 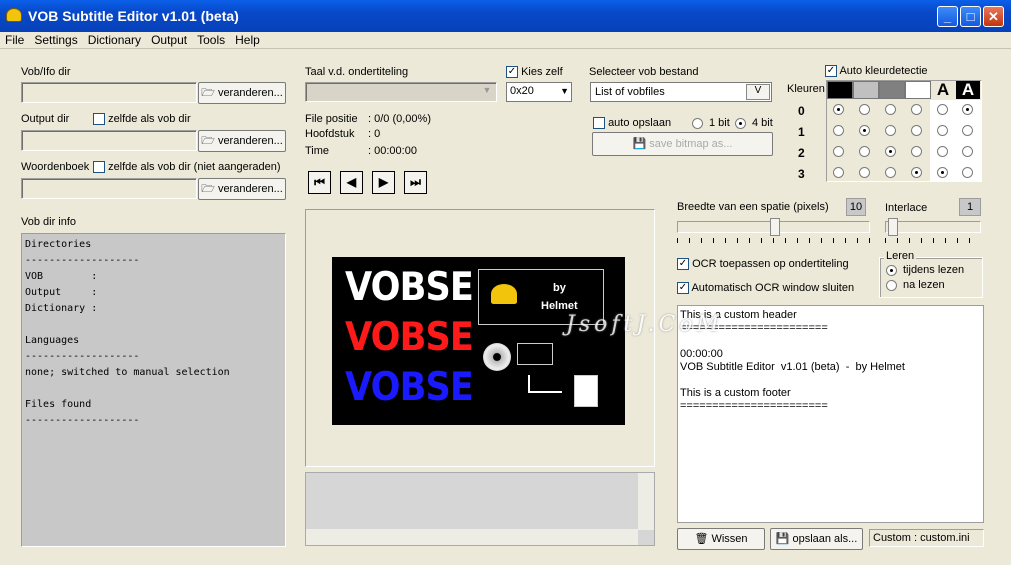 What do you see at coordinates (891, 270) in the screenshot?
I see `leren-during-radio` at bounding box center [891, 270].